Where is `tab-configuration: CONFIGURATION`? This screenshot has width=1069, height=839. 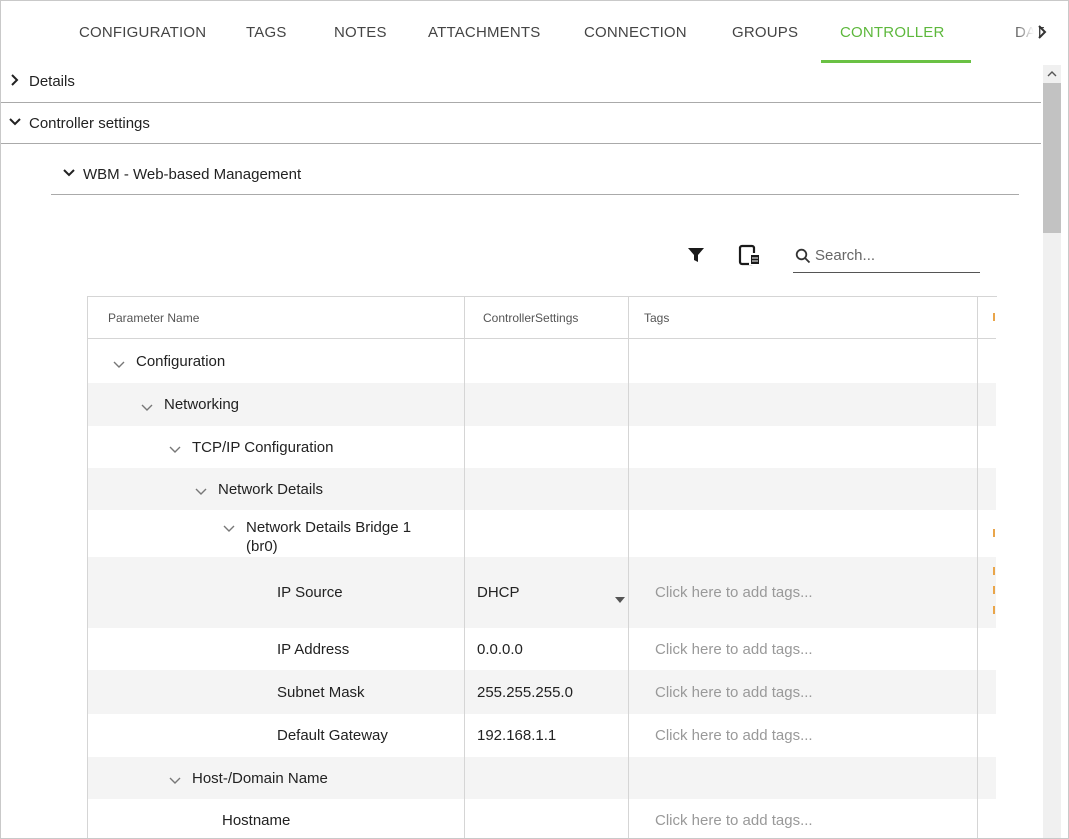
tab-configuration: CONFIGURATION is located at coordinates (142, 32).